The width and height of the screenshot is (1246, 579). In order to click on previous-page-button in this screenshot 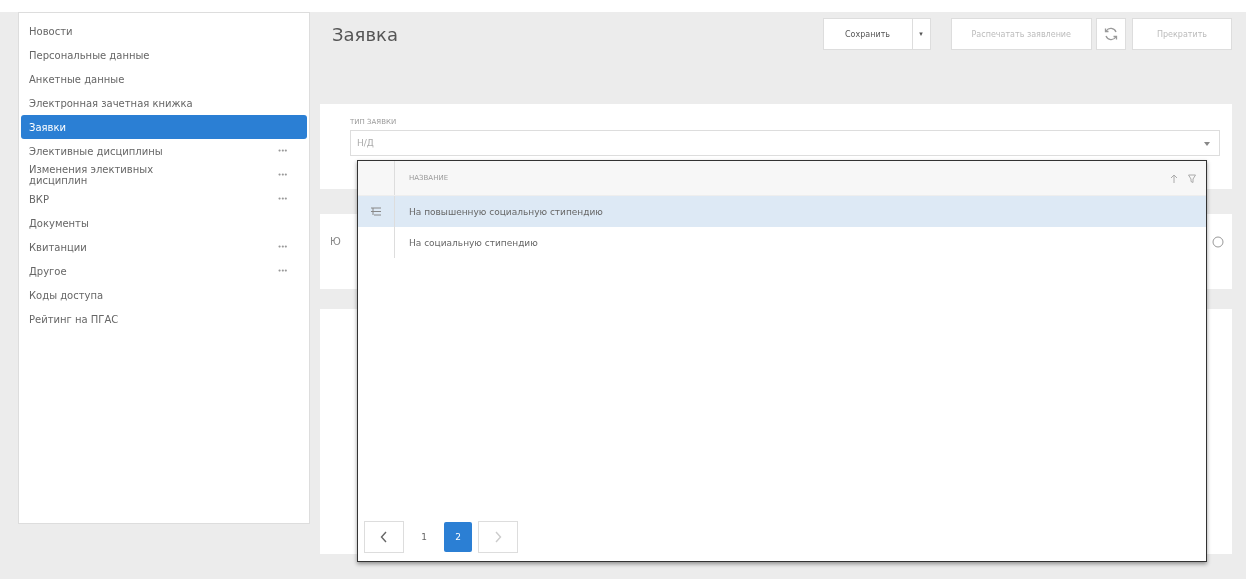, I will do `click(384, 537)`.